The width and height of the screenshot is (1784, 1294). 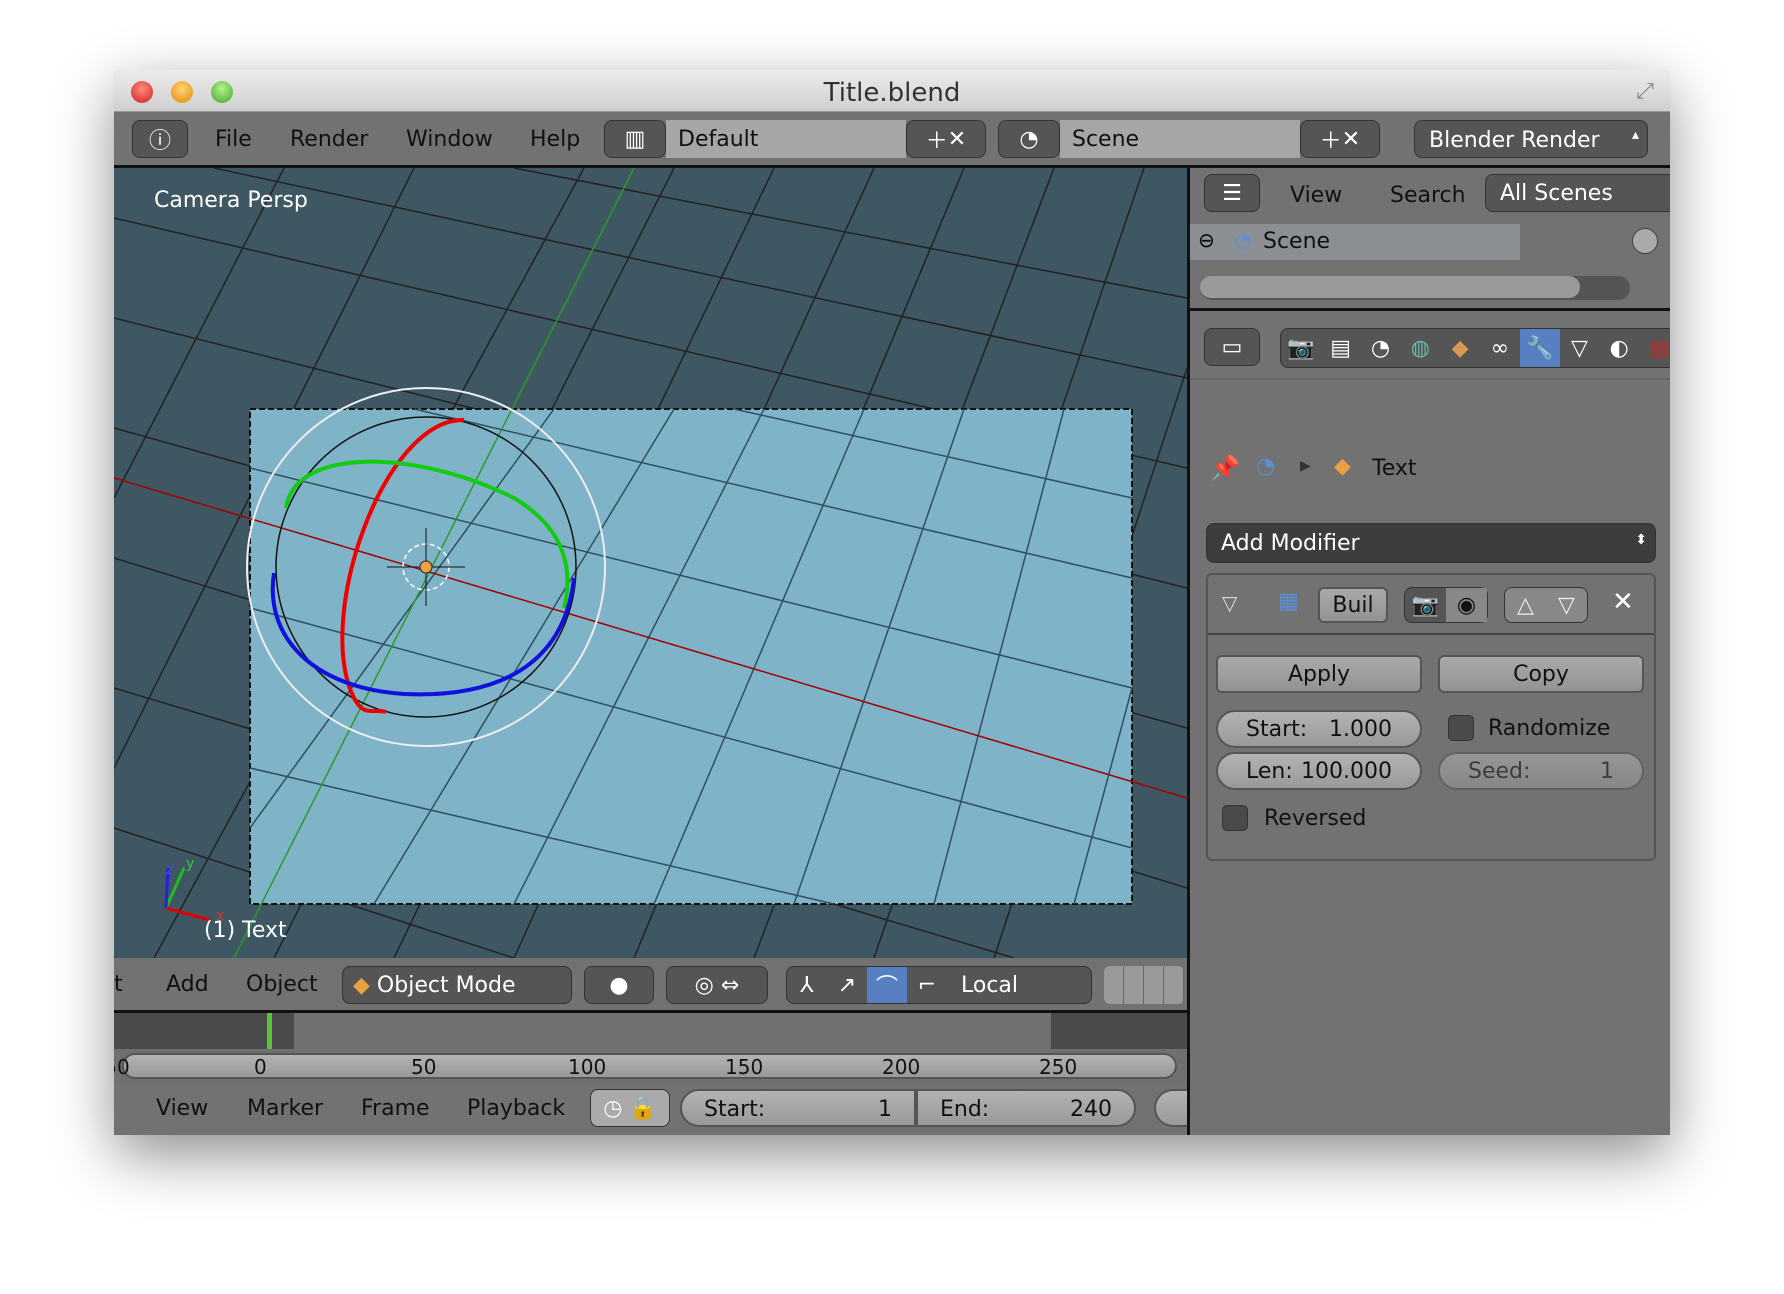 I want to click on add-modifier-select: Add Modifier ⬍, so click(x=1431, y=543).